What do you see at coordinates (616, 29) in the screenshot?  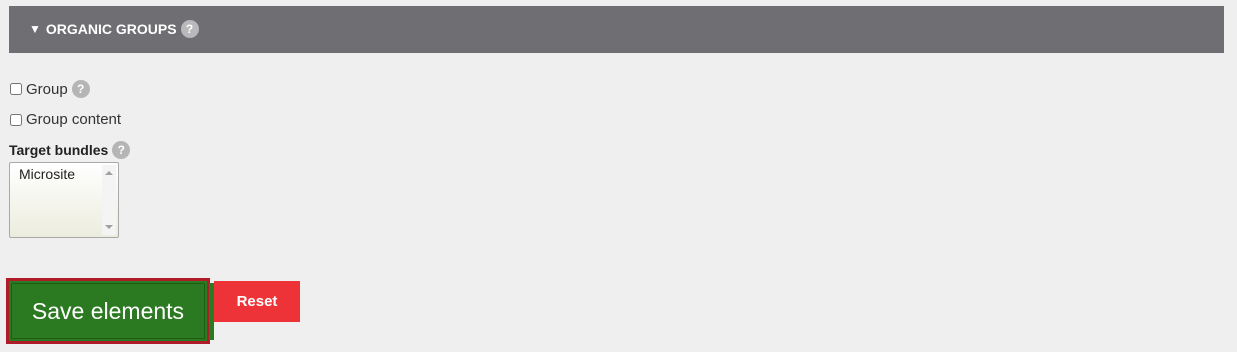 I see `organic-groups-fieldset-header: ▼ ORGANIC GROUPS ?` at bounding box center [616, 29].